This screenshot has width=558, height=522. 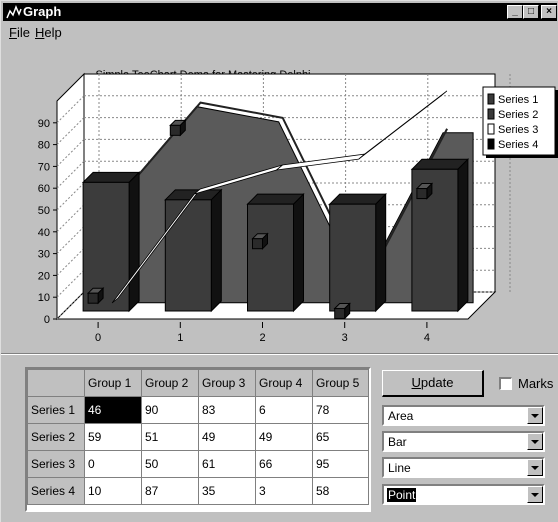 What do you see at coordinates (170, 491) in the screenshot?
I see `grid-cell: 87` at bounding box center [170, 491].